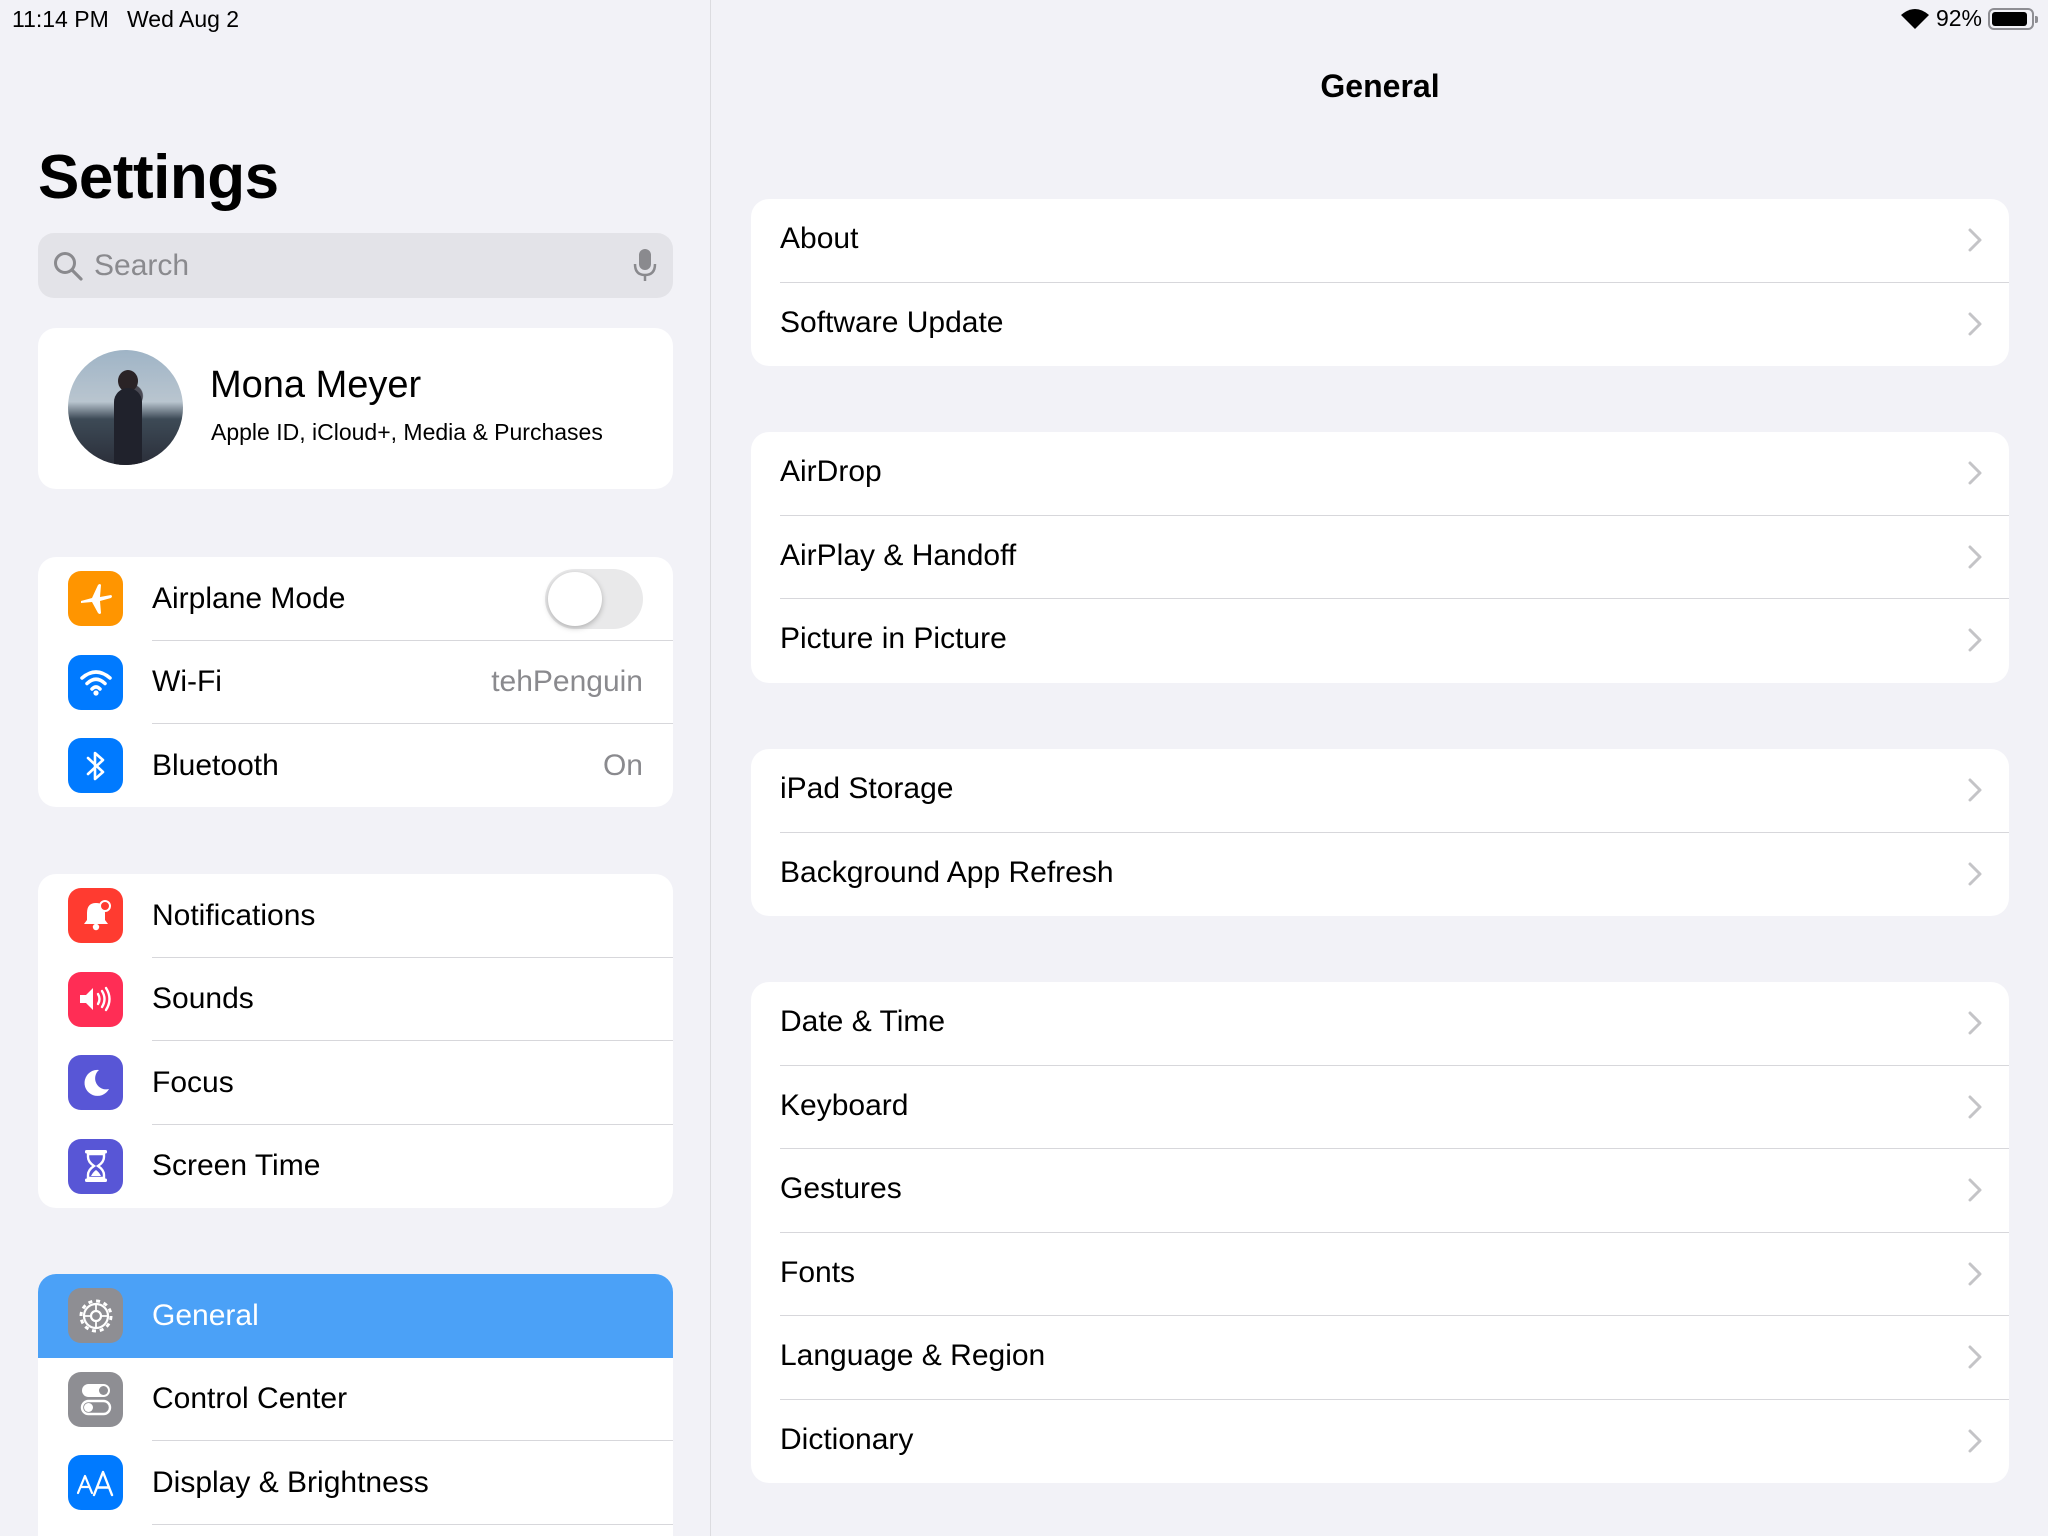 This screenshot has width=2048, height=1536. What do you see at coordinates (1380, 1358) in the screenshot?
I see `settings-row-language-region: Language & Region` at bounding box center [1380, 1358].